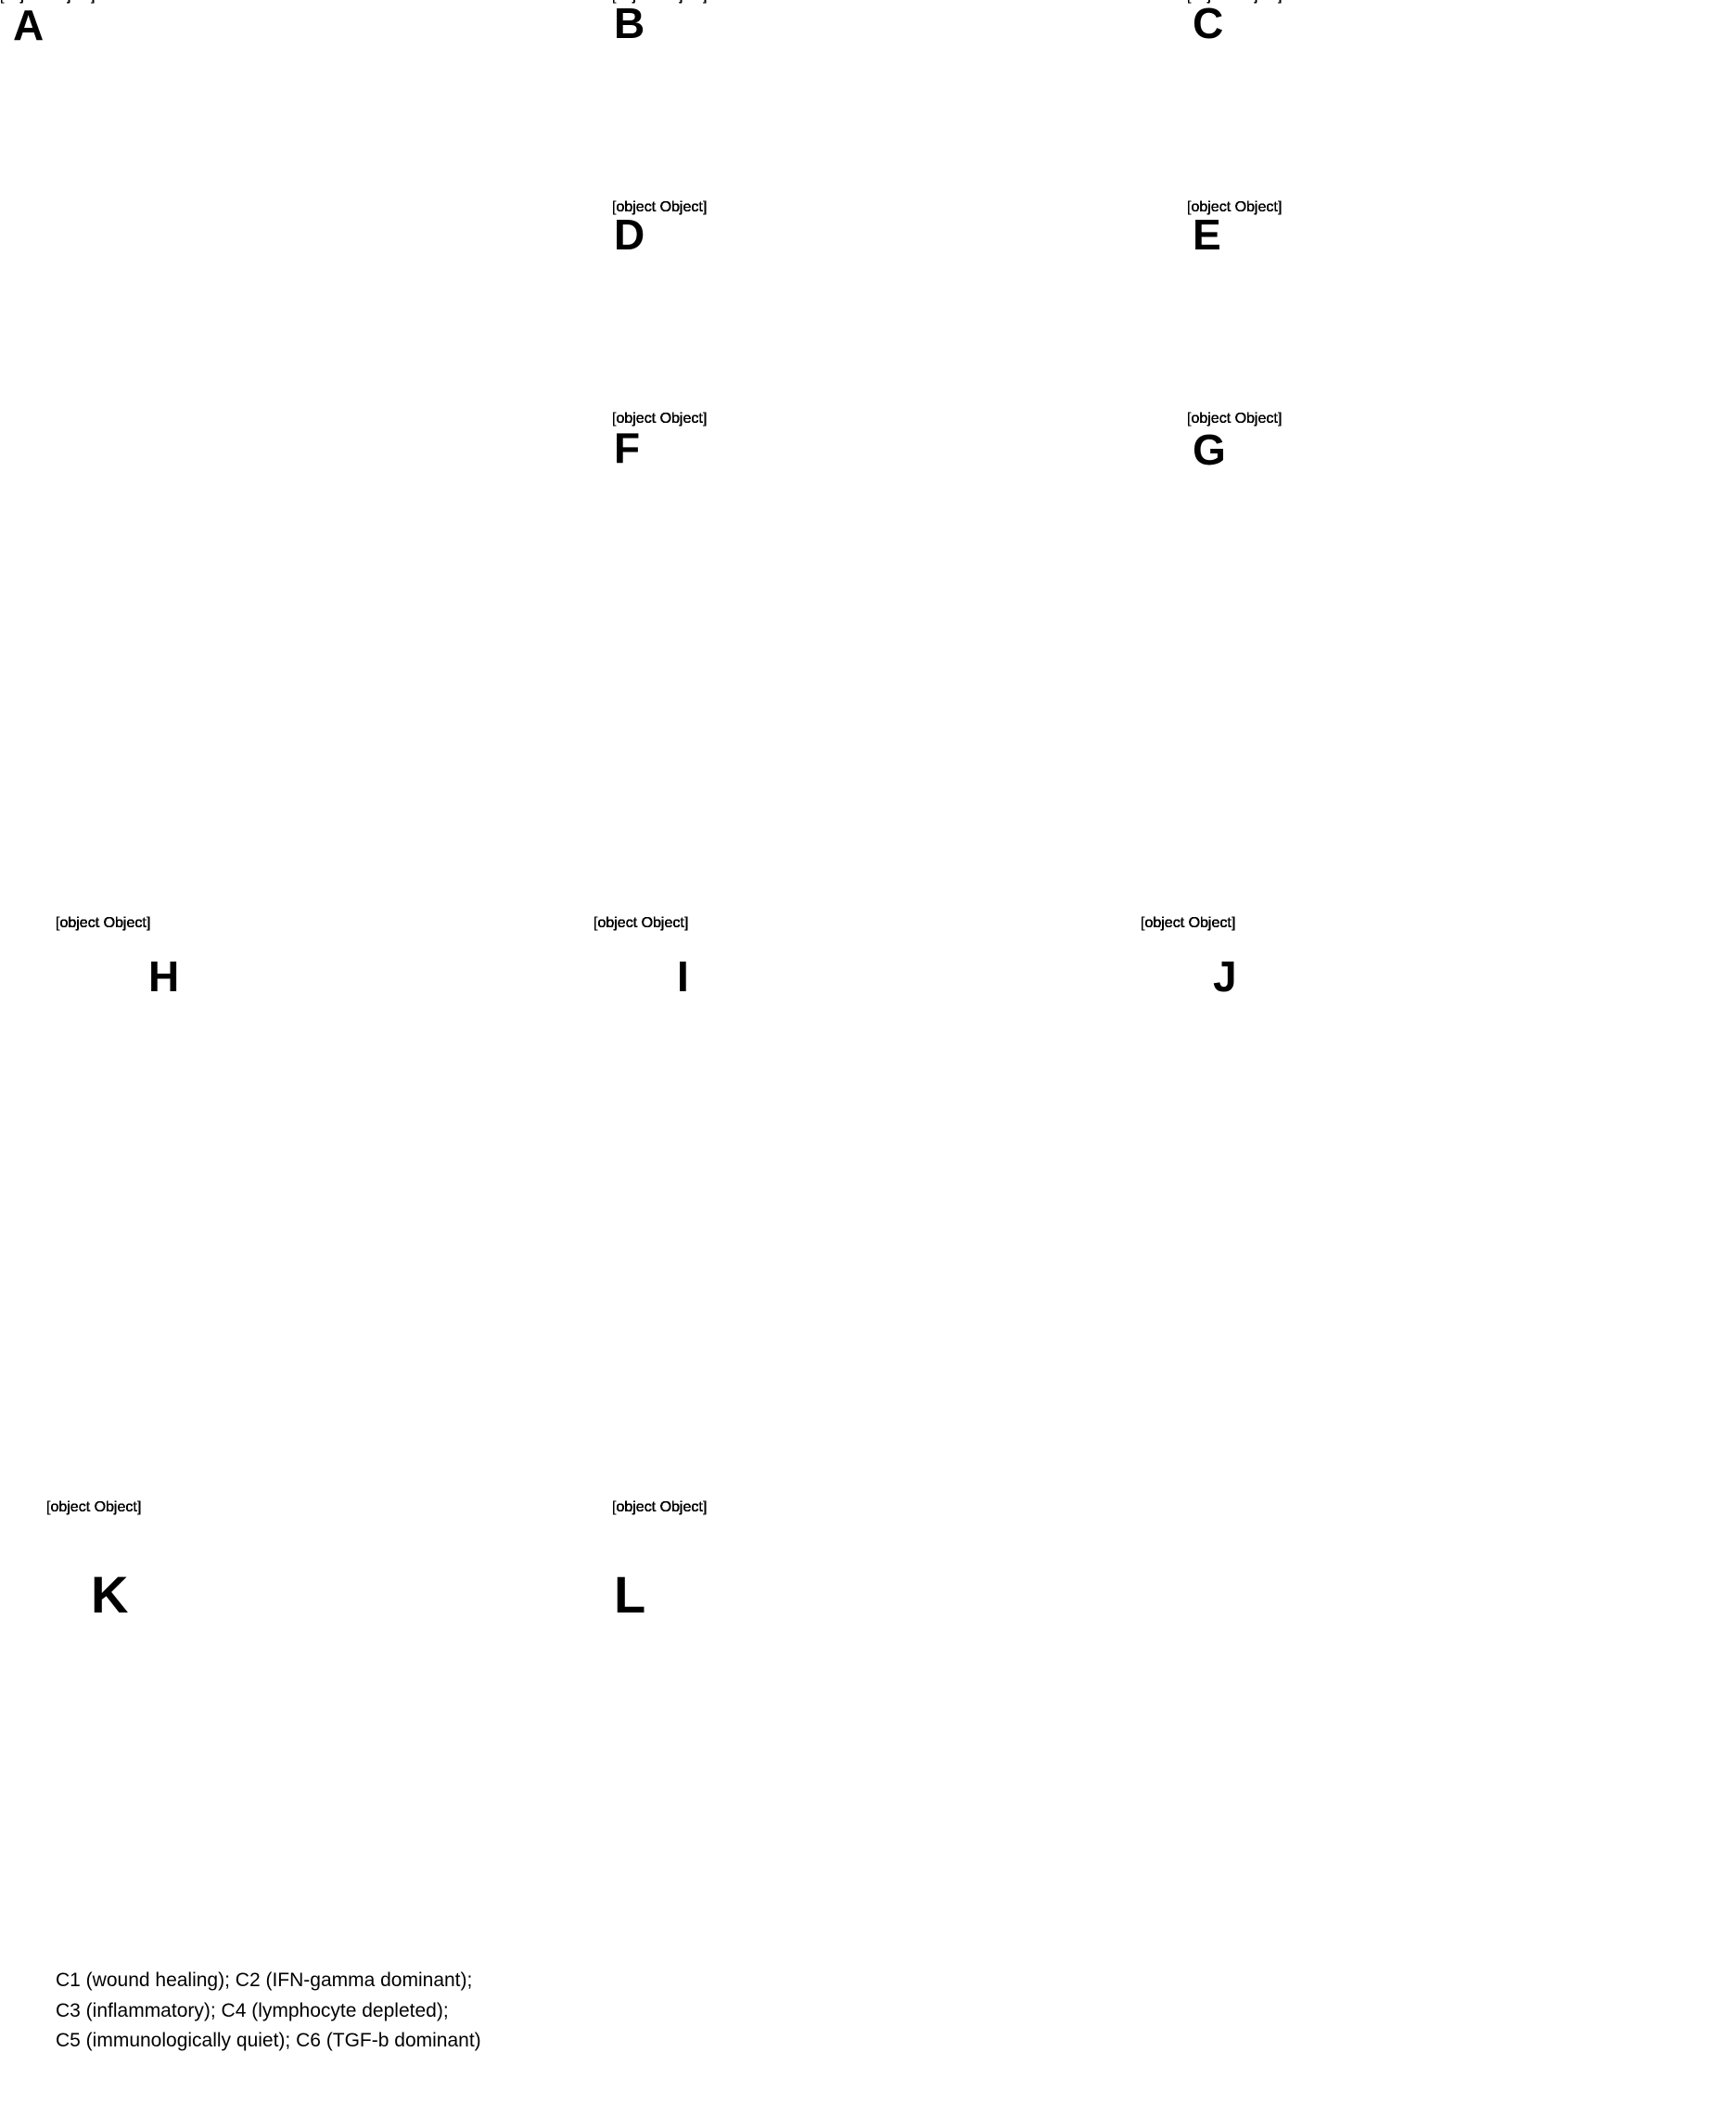 The image size is (1736, 2116). Describe the element at coordinates (164, 976) in the screenshot. I see `panel-label-h: H` at that location.